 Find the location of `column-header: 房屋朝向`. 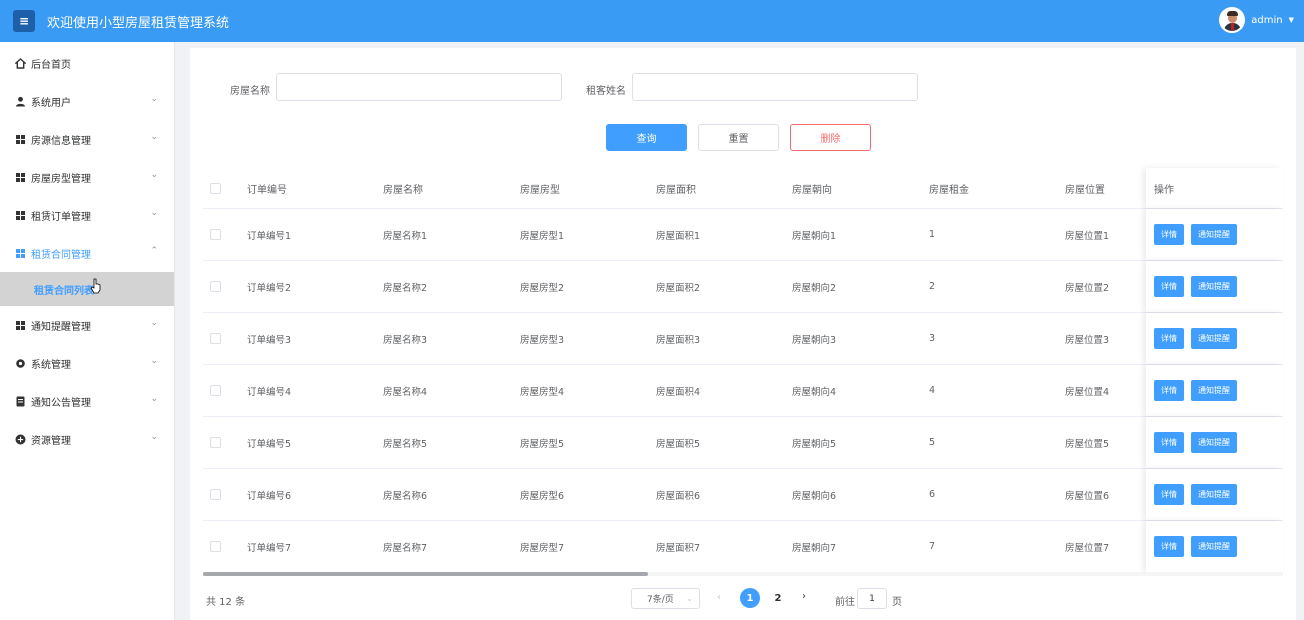

column-header: 房屋朝向 is located at coordinates (860, 188).